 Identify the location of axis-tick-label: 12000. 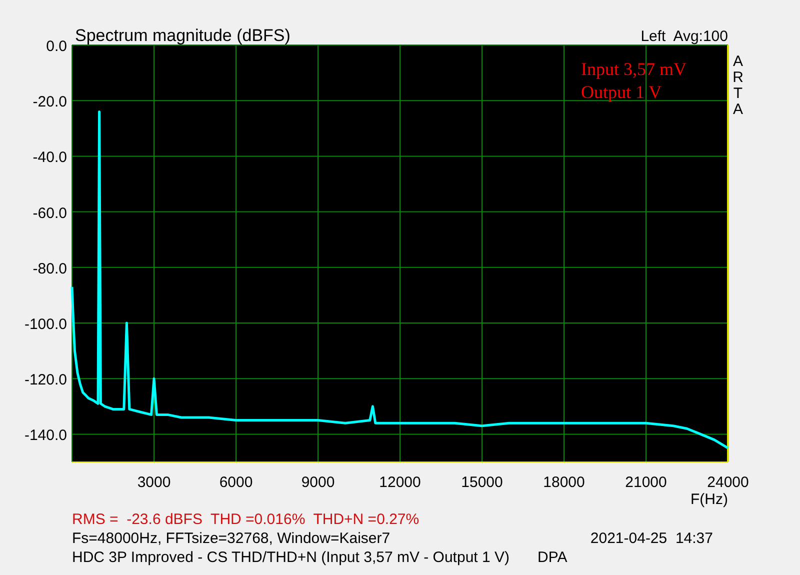
(400, 482).